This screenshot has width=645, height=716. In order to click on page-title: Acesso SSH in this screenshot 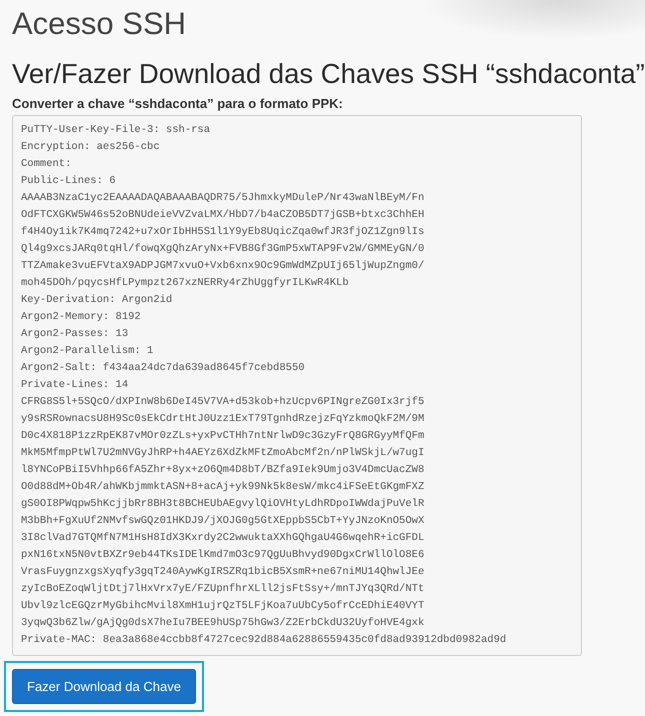, I will do `click(99, 24)`.